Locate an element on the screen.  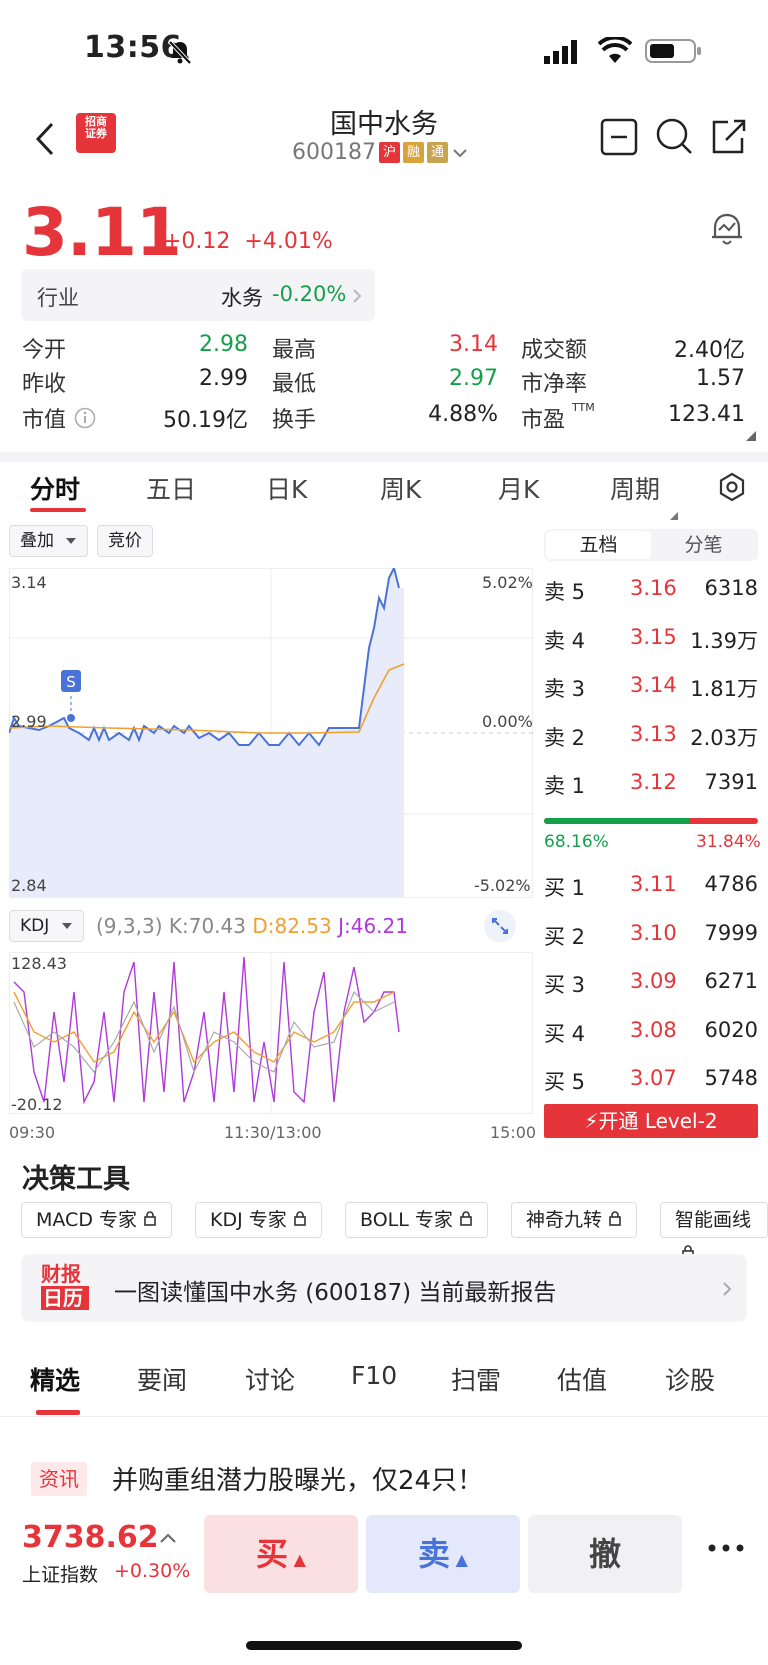
home-indicator is located at coordinates (384, 1645).